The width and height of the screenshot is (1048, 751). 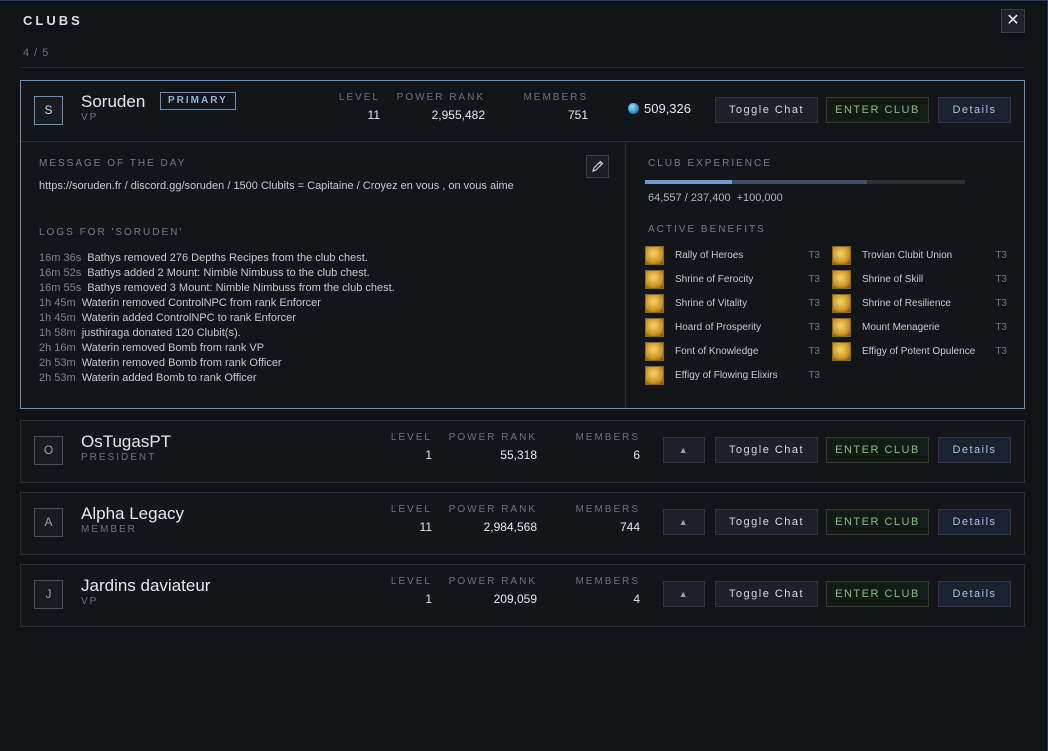 I want to click on benefit-item: Trovian Clubit Union T3, so click(x=919, y=256).